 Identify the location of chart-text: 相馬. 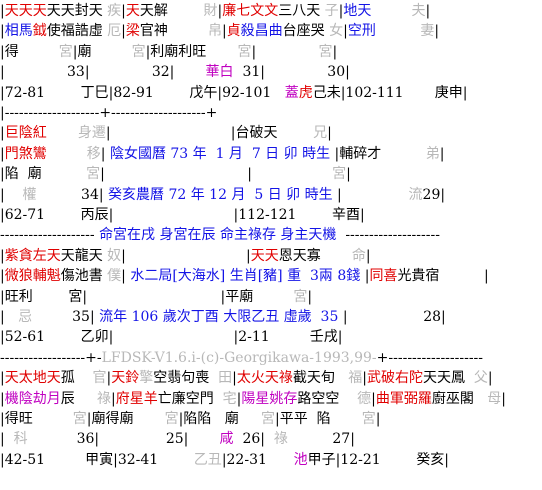
(18, 31).